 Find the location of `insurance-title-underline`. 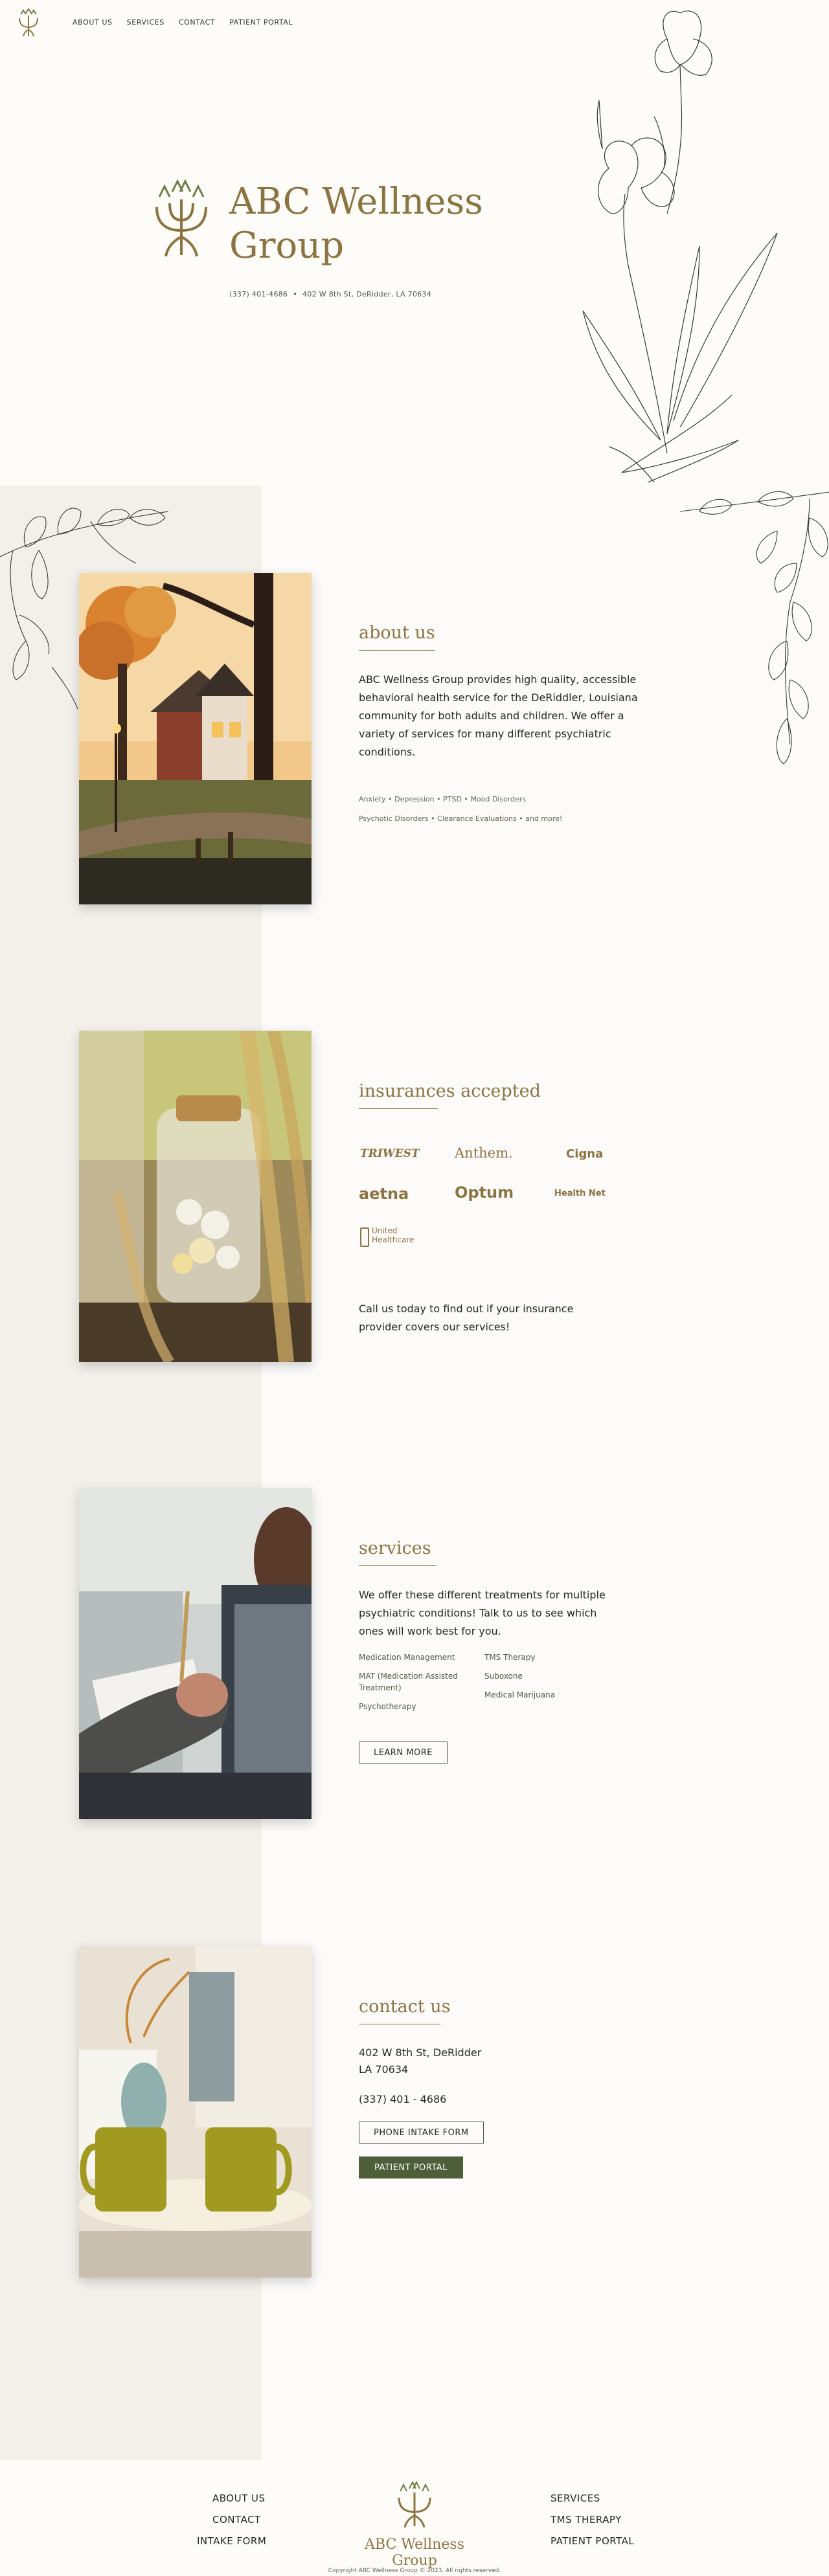

insurance-title-underline is located at coordinates (398, 1108).